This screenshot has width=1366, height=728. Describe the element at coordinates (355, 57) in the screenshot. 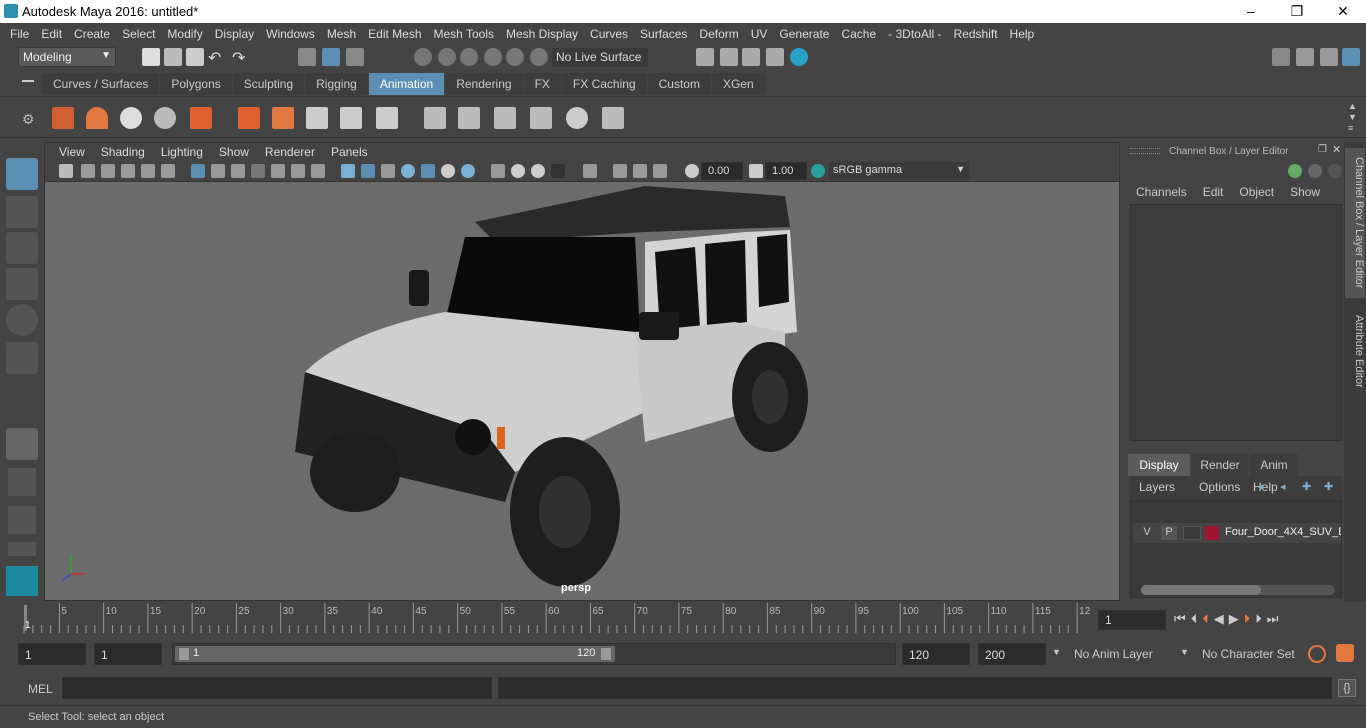

I see `select-component-icon` at that location.